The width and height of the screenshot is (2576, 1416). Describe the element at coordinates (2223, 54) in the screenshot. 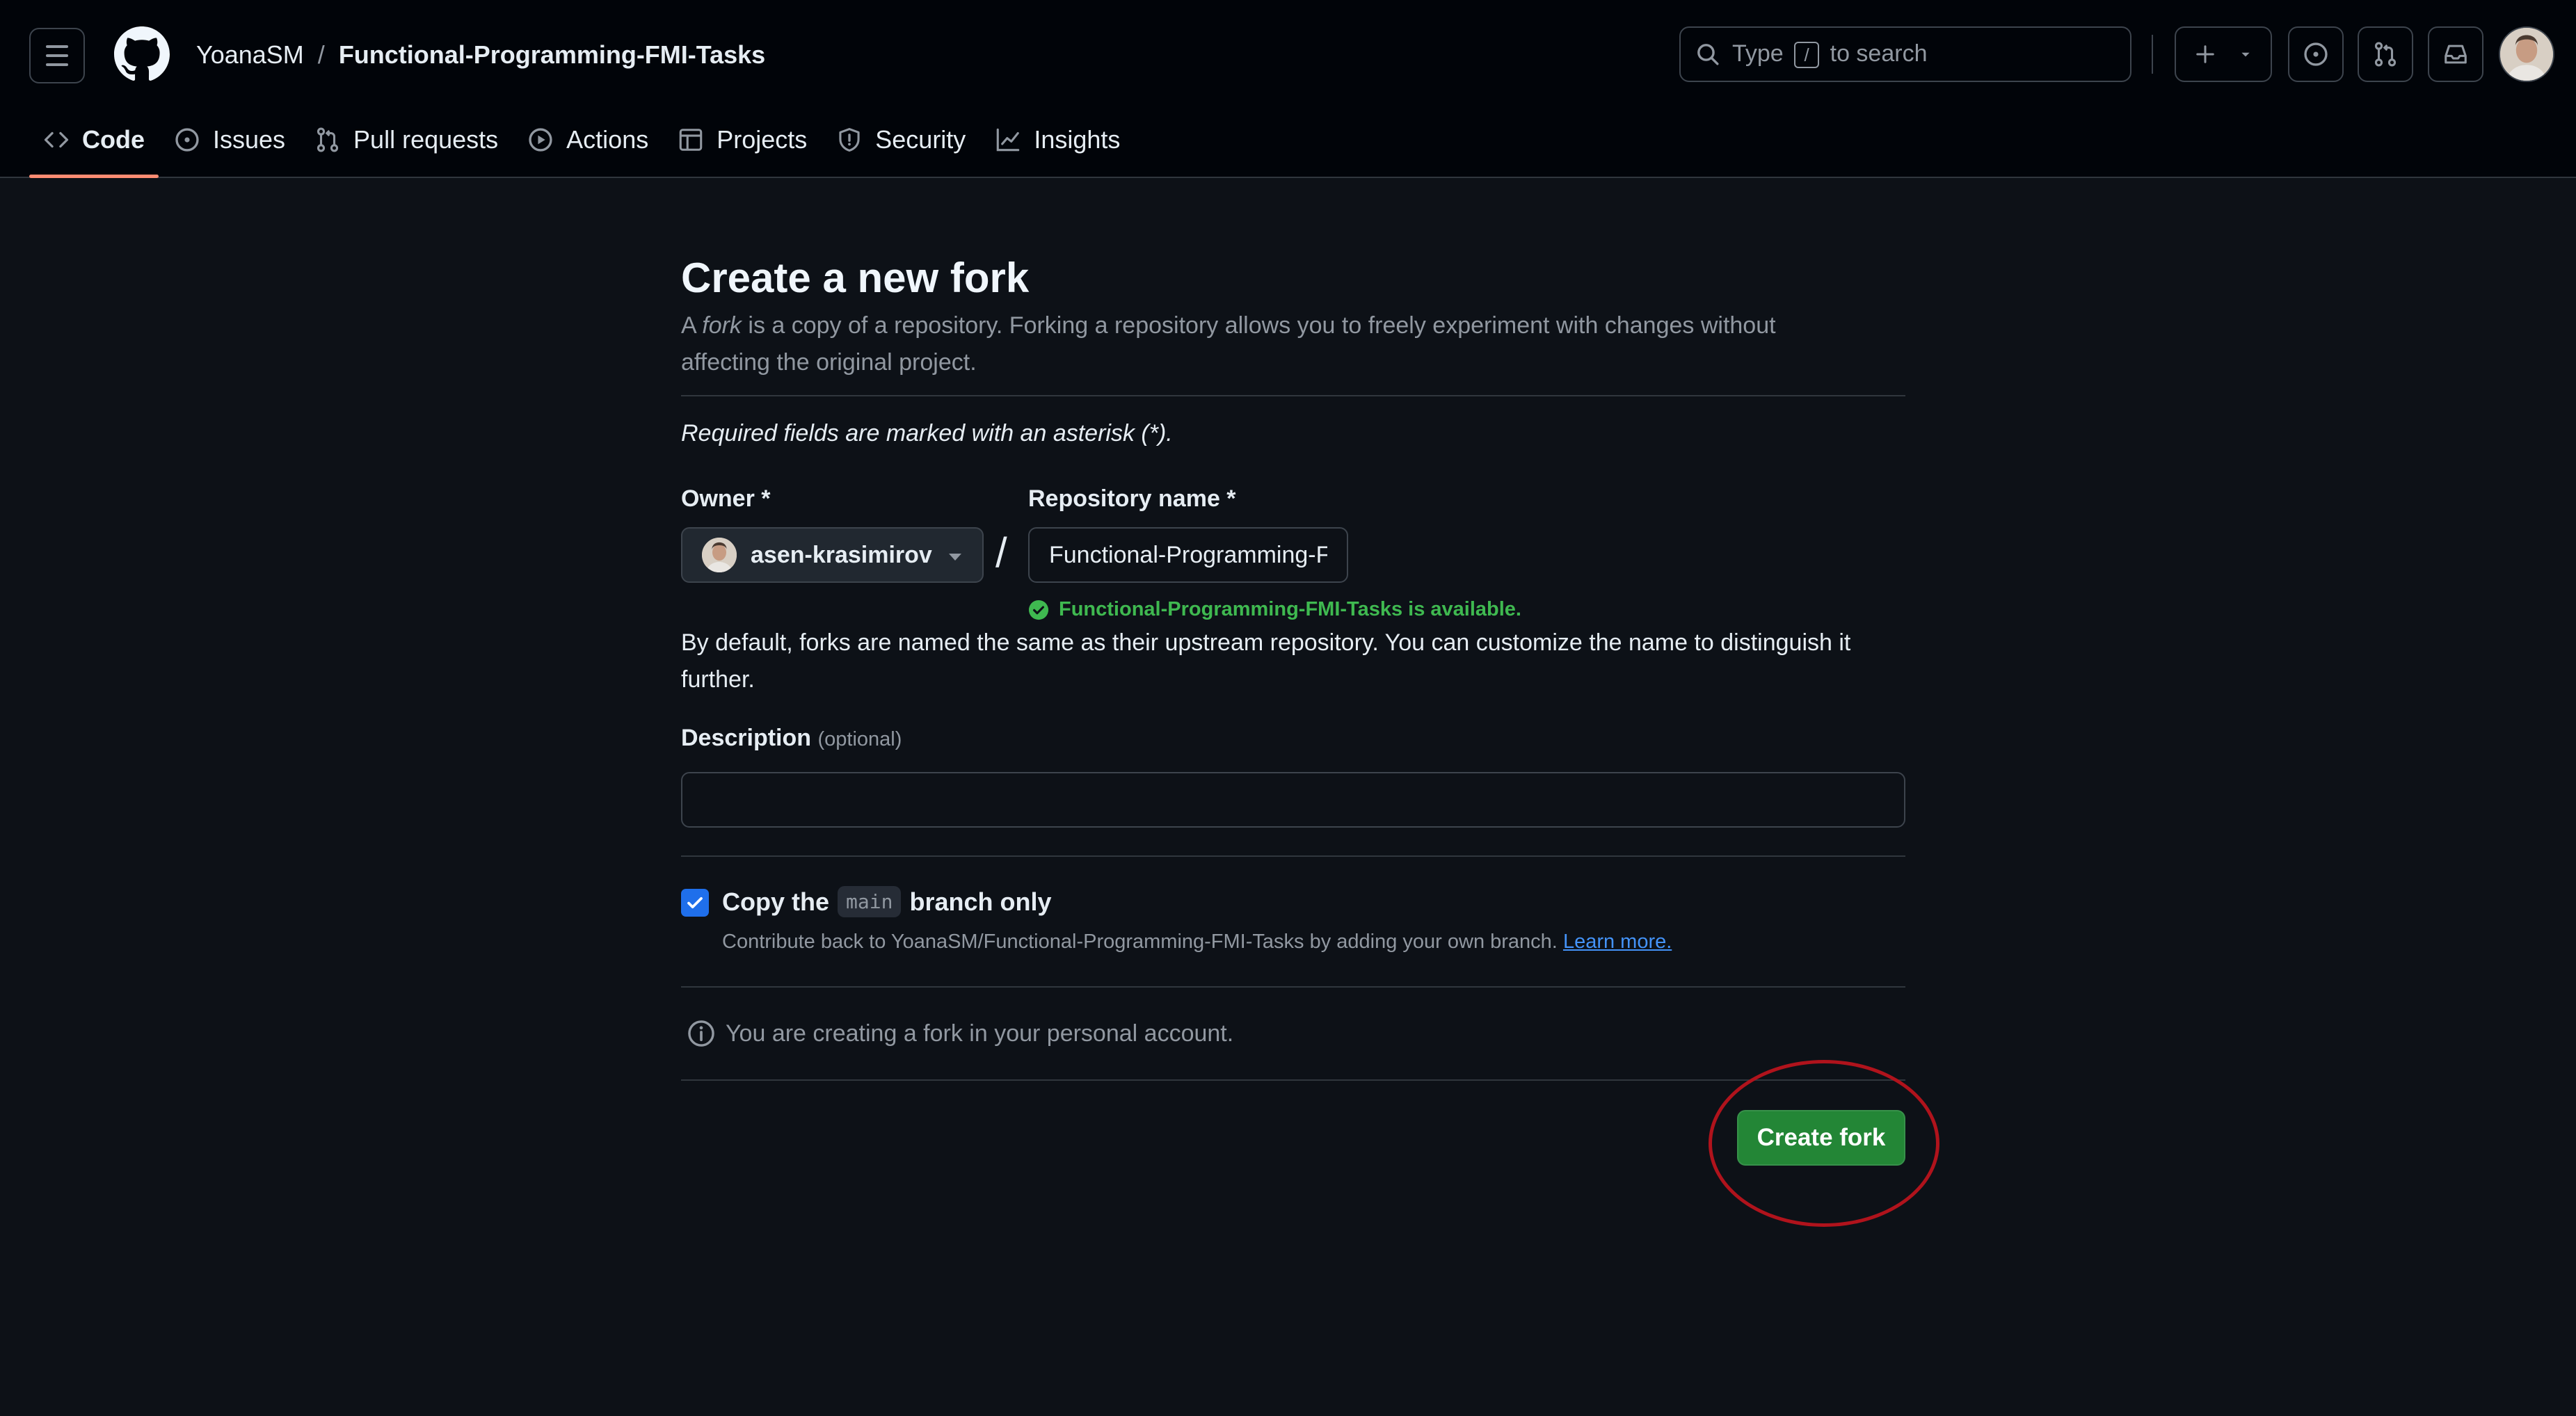

I see `create-new-button` at that location.